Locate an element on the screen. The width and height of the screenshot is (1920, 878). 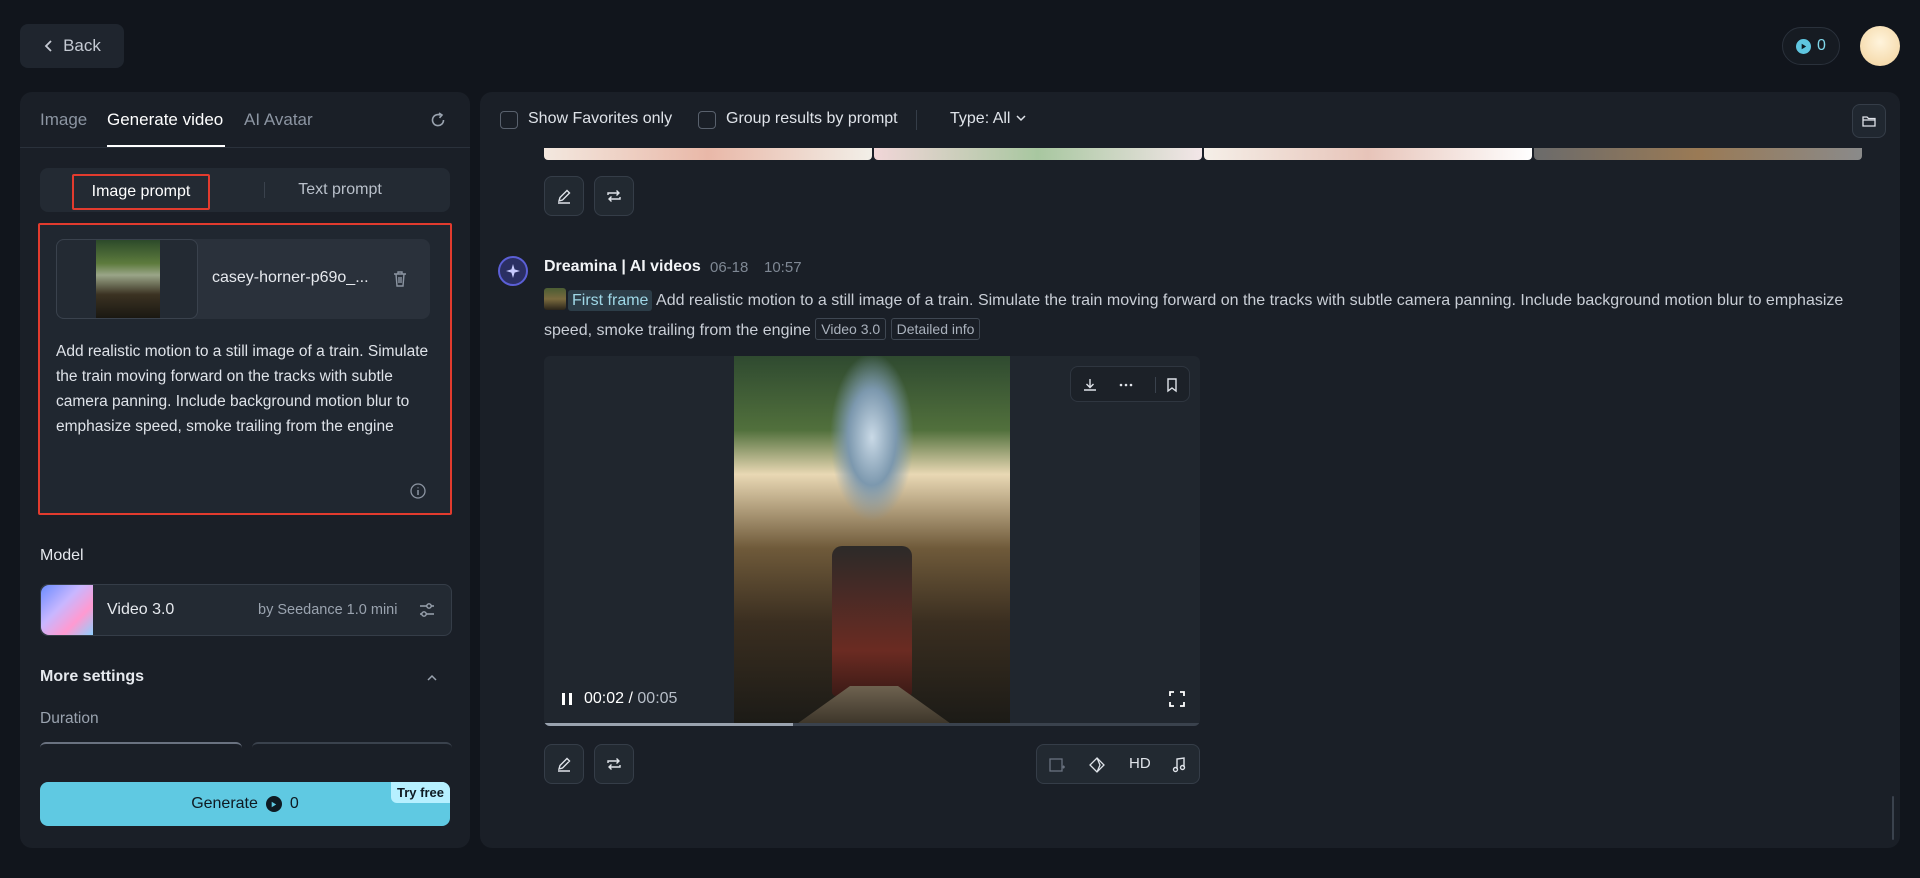
results-scrollbar is located at coordinates (1893, 818).